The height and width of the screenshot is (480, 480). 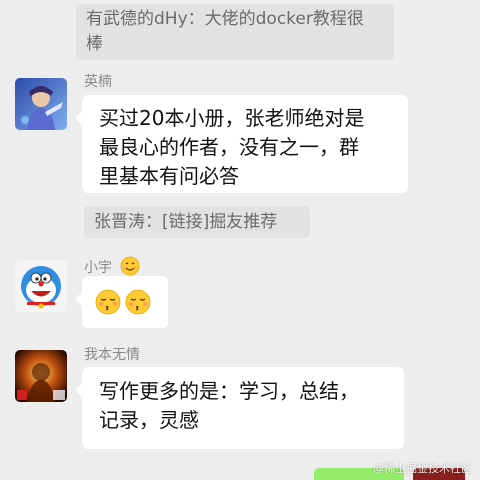 What do you see at coordinates (229, 147) in the screenshot?
I see `message-line: 最良心的作者，没有之一，群` at bounding box center [229, 147].